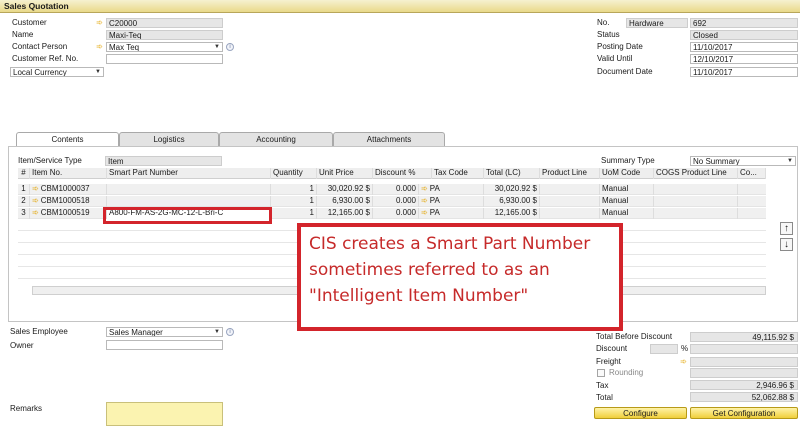 The width and height of the screenshot is (800, 429). I want to click on rounding-checkbox, so click(601, 373).